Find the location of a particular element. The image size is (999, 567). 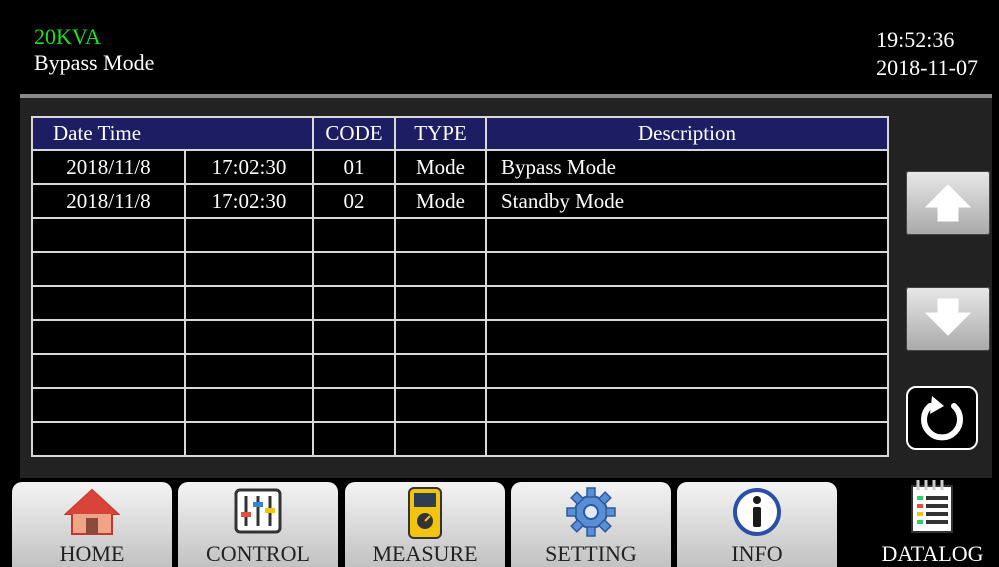

cell-description: Bypass Mode is located at coordinates (687, 167).